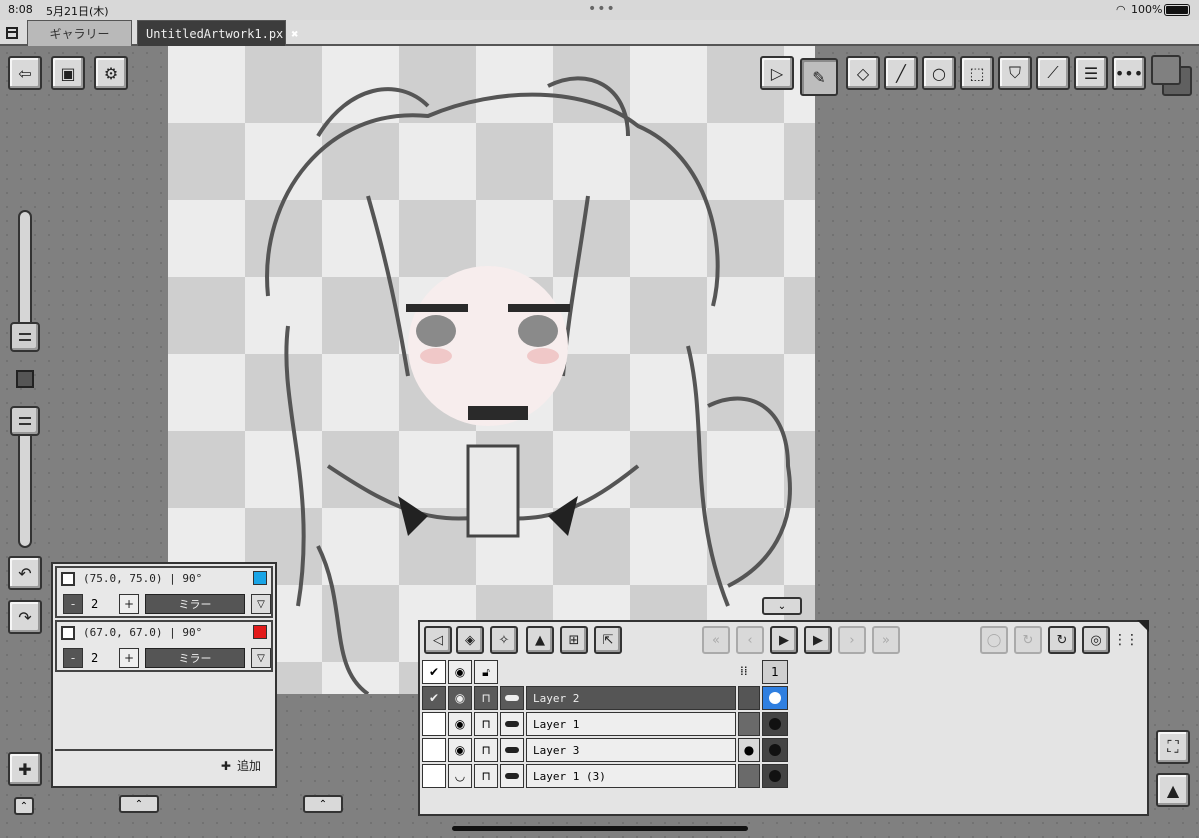 The height and width of the screenshot is (838, 1199). Describe the element at coordinates (784, 640) in the screenshot. I see `play-button: ▶` at that location.